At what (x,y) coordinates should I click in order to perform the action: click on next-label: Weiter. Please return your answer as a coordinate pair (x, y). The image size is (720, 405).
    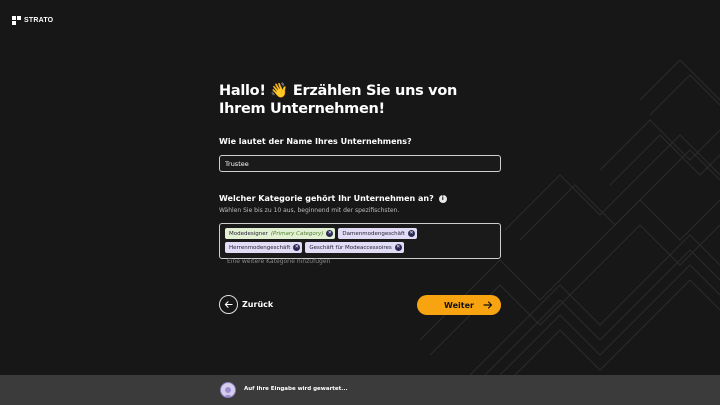
    Looking at the image, I should click on (459, 305).